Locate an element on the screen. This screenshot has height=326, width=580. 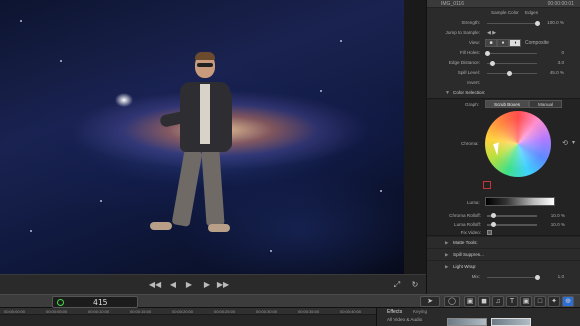
chroma-label: Chroma: is located at coordinates (470, 143).